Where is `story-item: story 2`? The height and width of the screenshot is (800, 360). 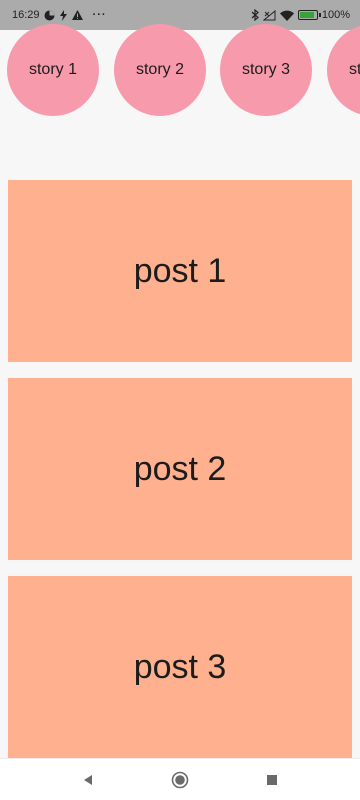 story-item: story 2 is located at coordinates (160, 70).